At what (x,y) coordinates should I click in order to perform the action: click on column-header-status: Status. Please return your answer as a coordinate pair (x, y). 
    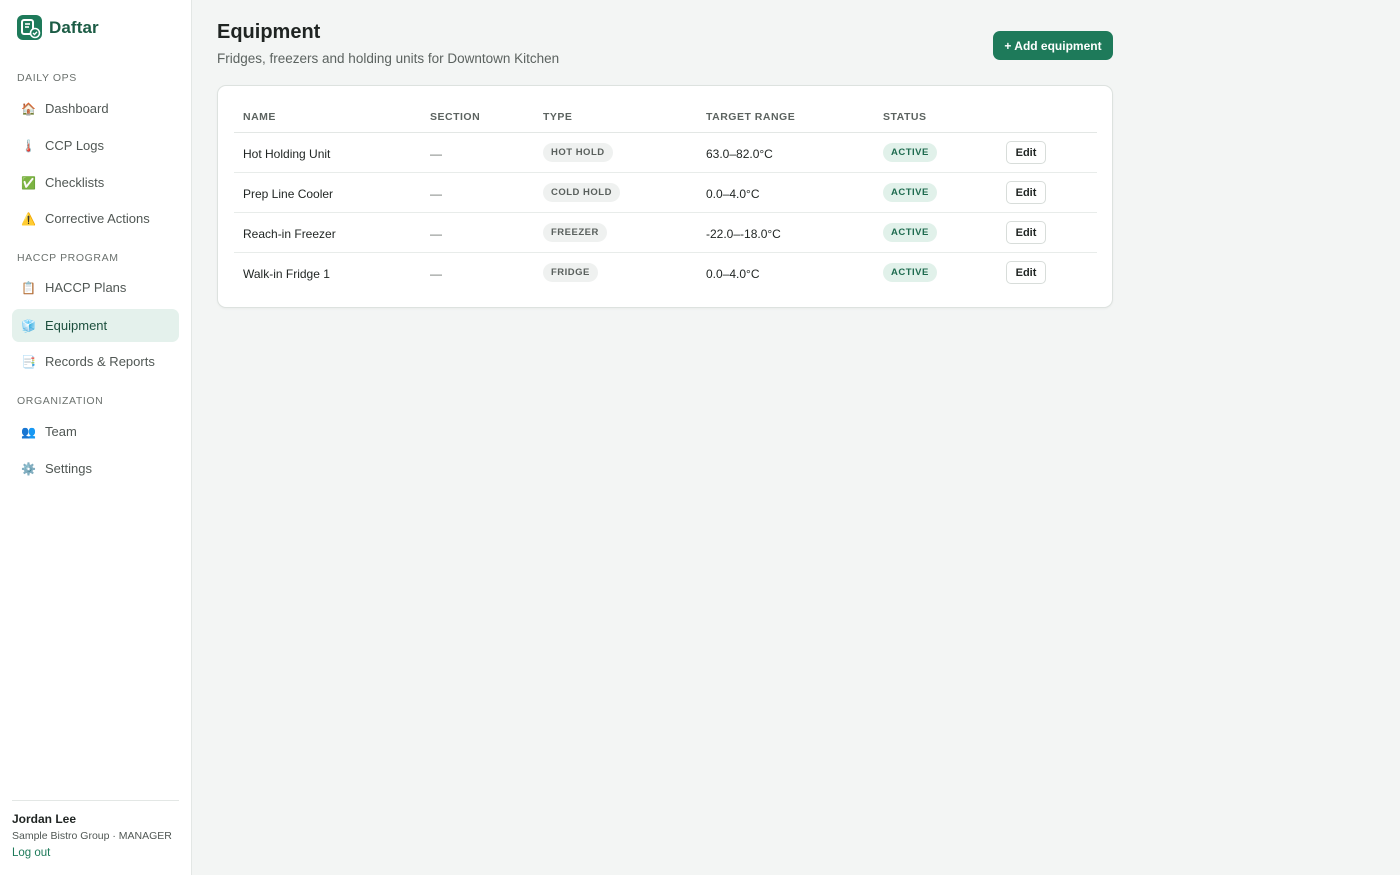
    Looking at the image, I should click on (905, 117).